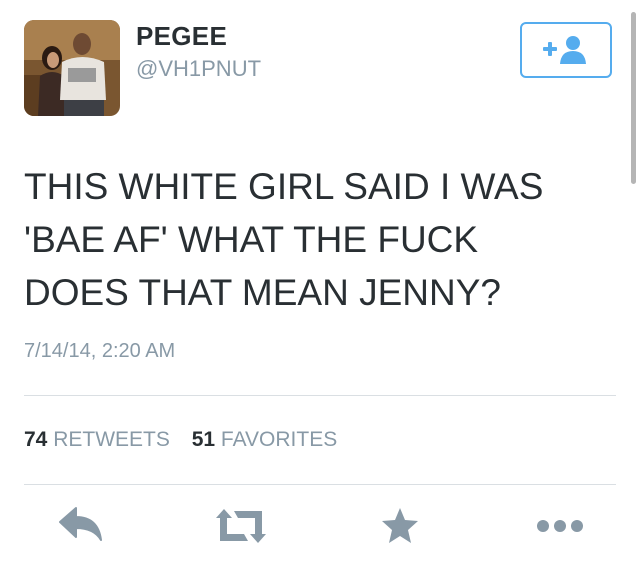  What do you see at coordinates (188, 440) in the screenshot?
I see `tweet-stats: 74 RETWEETS 51 FAVORITES` at bounding box center [188, 440].